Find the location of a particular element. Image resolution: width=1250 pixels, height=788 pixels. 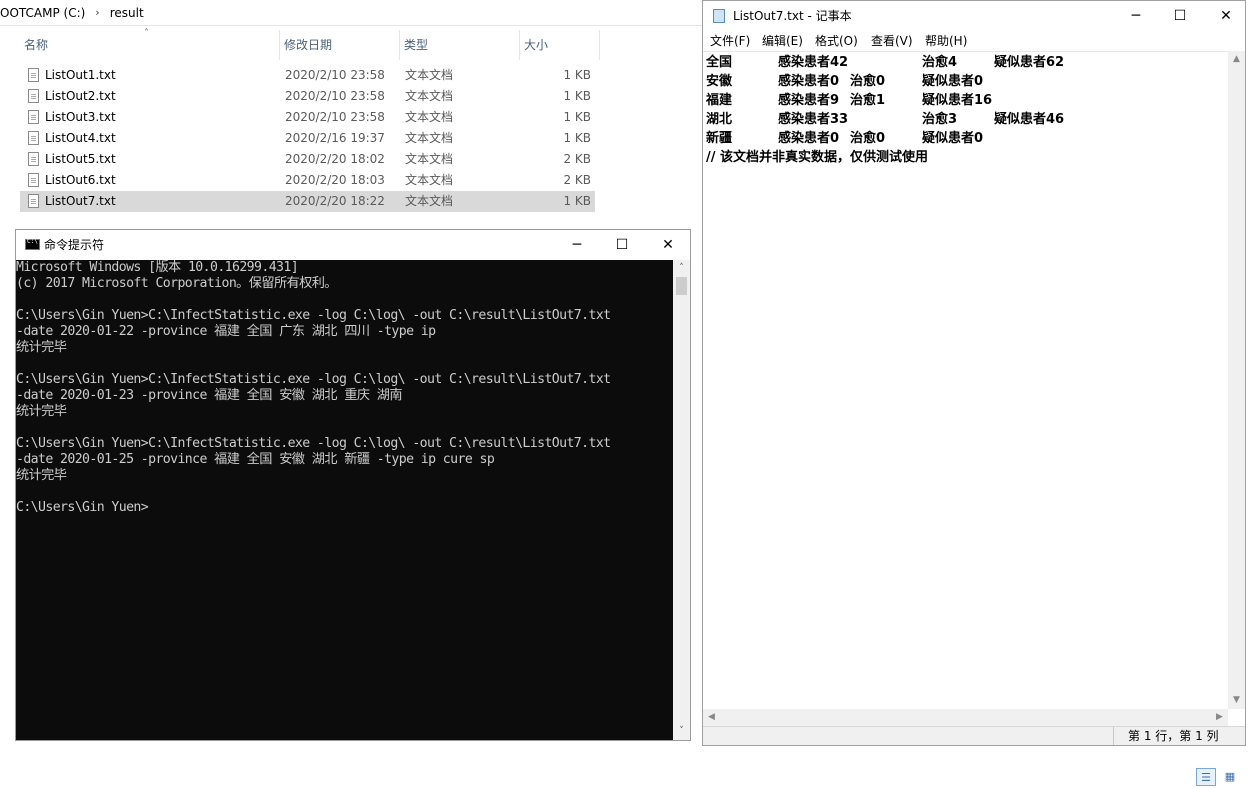

cmd-vertical-scrollbar: ˄ ˅ is located at coordinates (681, 500).